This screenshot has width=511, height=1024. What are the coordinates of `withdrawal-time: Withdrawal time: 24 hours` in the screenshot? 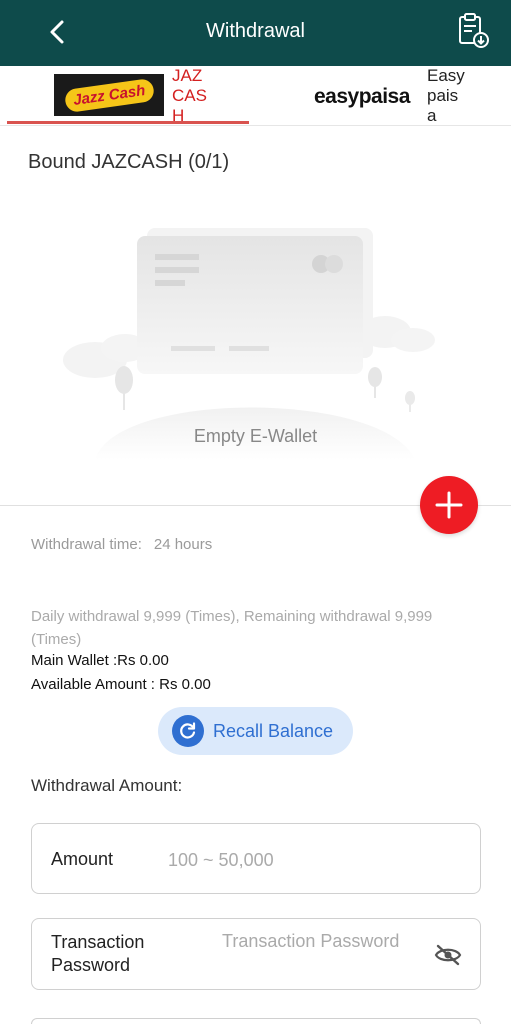 It's located at (121, 544).